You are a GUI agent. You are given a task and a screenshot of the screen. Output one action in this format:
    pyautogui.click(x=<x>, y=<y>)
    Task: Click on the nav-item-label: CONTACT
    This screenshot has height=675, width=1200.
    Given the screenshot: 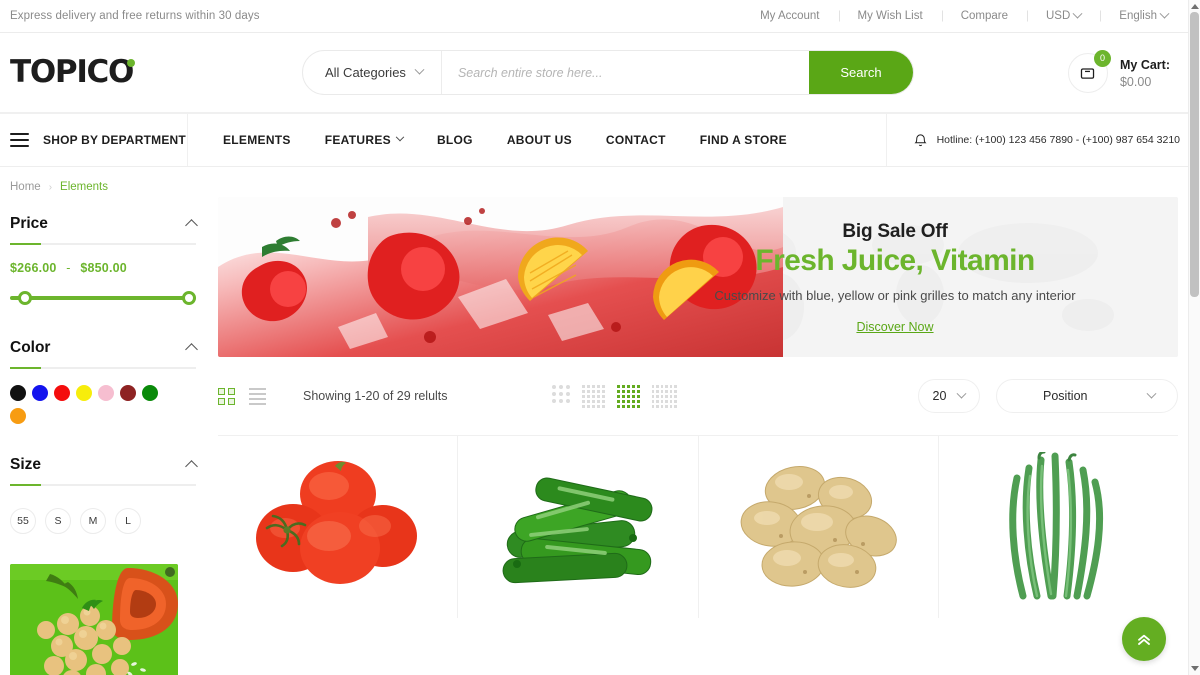 What is the action you would take?
    pyautogui.click(x=635, y=140)
    